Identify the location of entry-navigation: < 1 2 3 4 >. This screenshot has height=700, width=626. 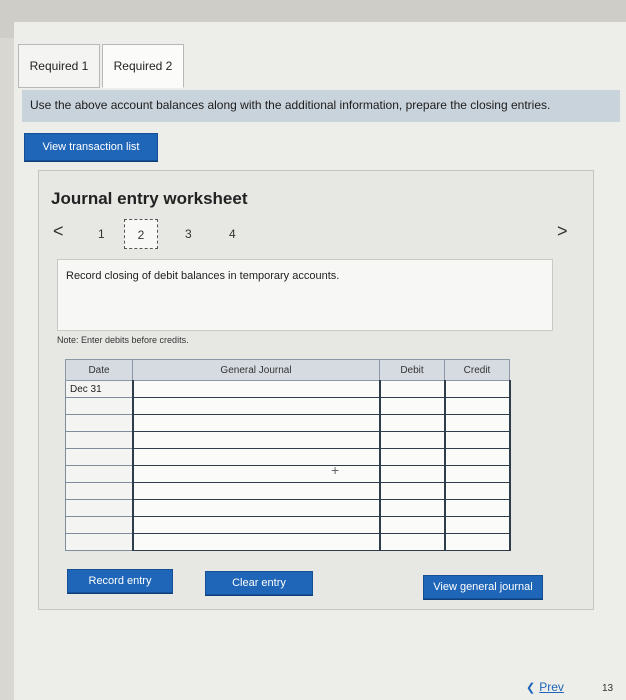
(313, 234).